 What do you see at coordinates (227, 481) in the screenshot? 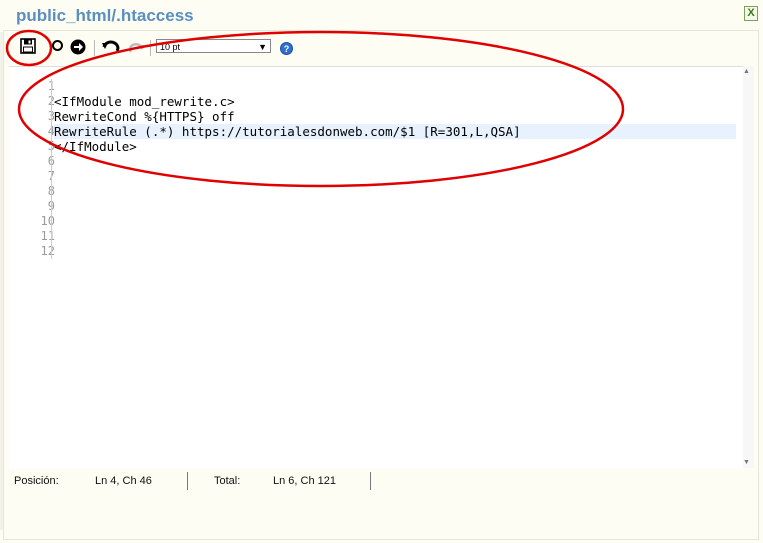
I see `total-label: Total:` at bounding box center [227, 481].